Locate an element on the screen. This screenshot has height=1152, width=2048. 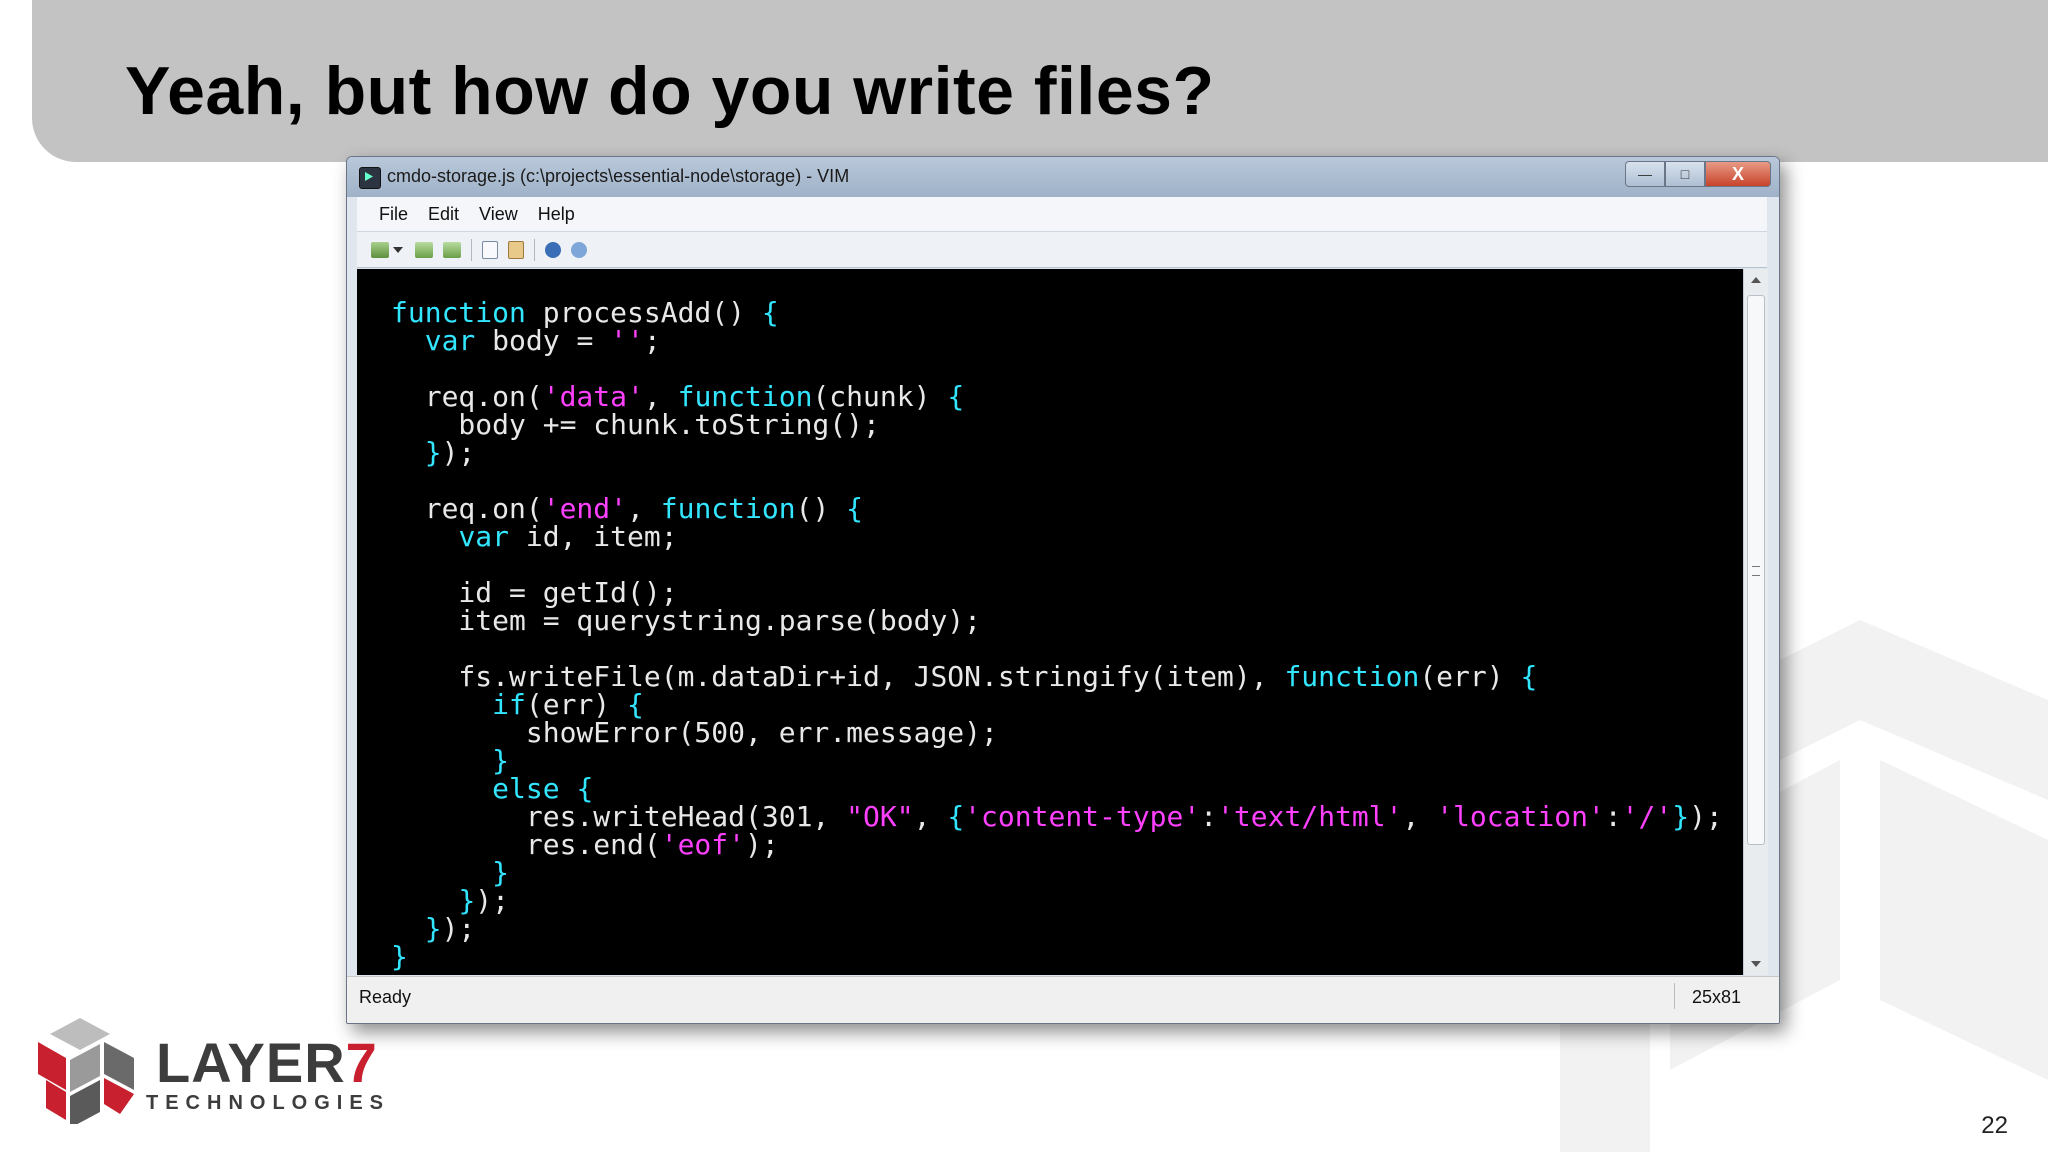
window-controls: — □ X is located at coordinates (1698, 174).